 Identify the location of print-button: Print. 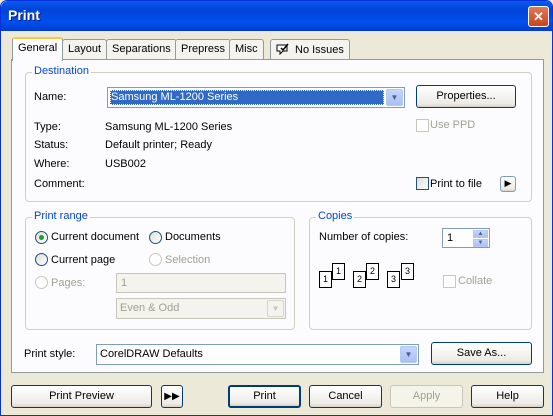
(264, 396).